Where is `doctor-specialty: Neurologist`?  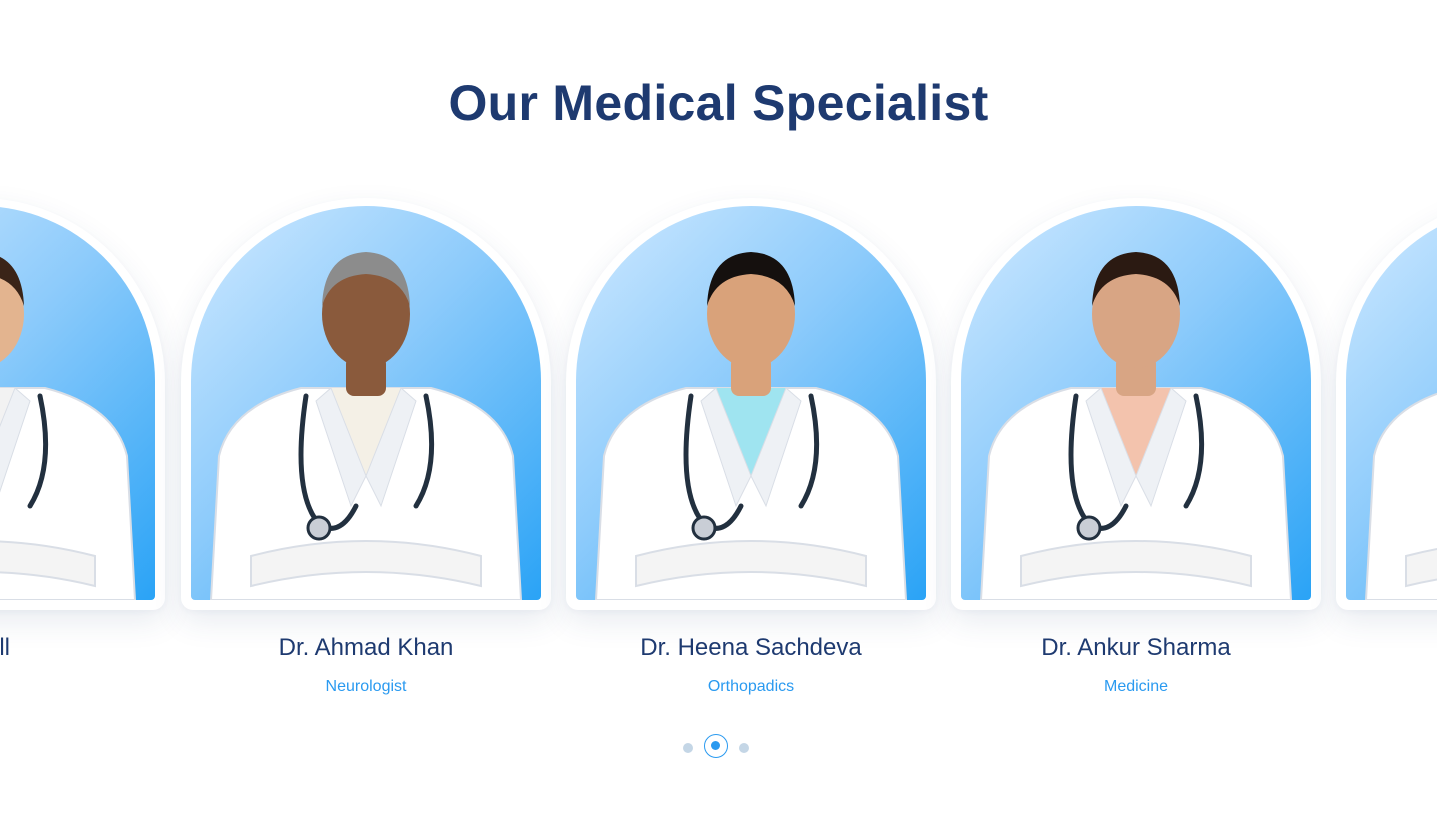
doctor-specialty: Neurologist is located at coordinates (366, 686).